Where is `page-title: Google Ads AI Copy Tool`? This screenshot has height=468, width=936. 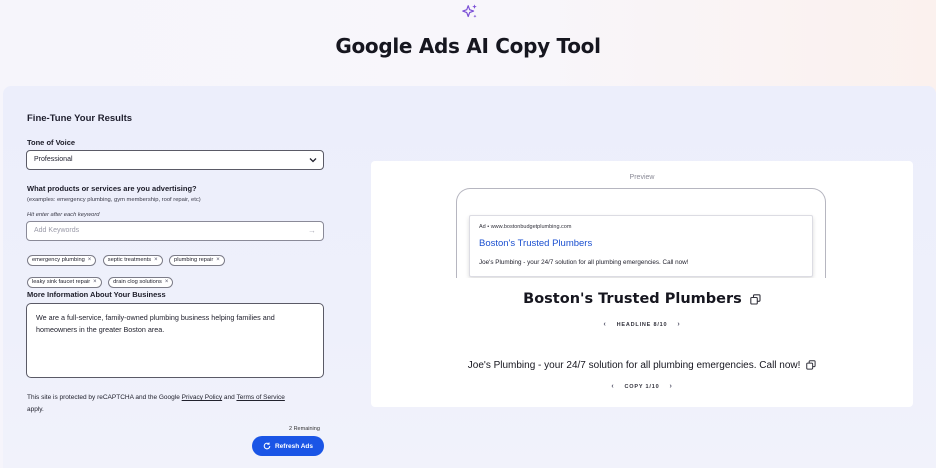 page-title: Google Ads AI Copy Tool is located at coordinates (468, 46).